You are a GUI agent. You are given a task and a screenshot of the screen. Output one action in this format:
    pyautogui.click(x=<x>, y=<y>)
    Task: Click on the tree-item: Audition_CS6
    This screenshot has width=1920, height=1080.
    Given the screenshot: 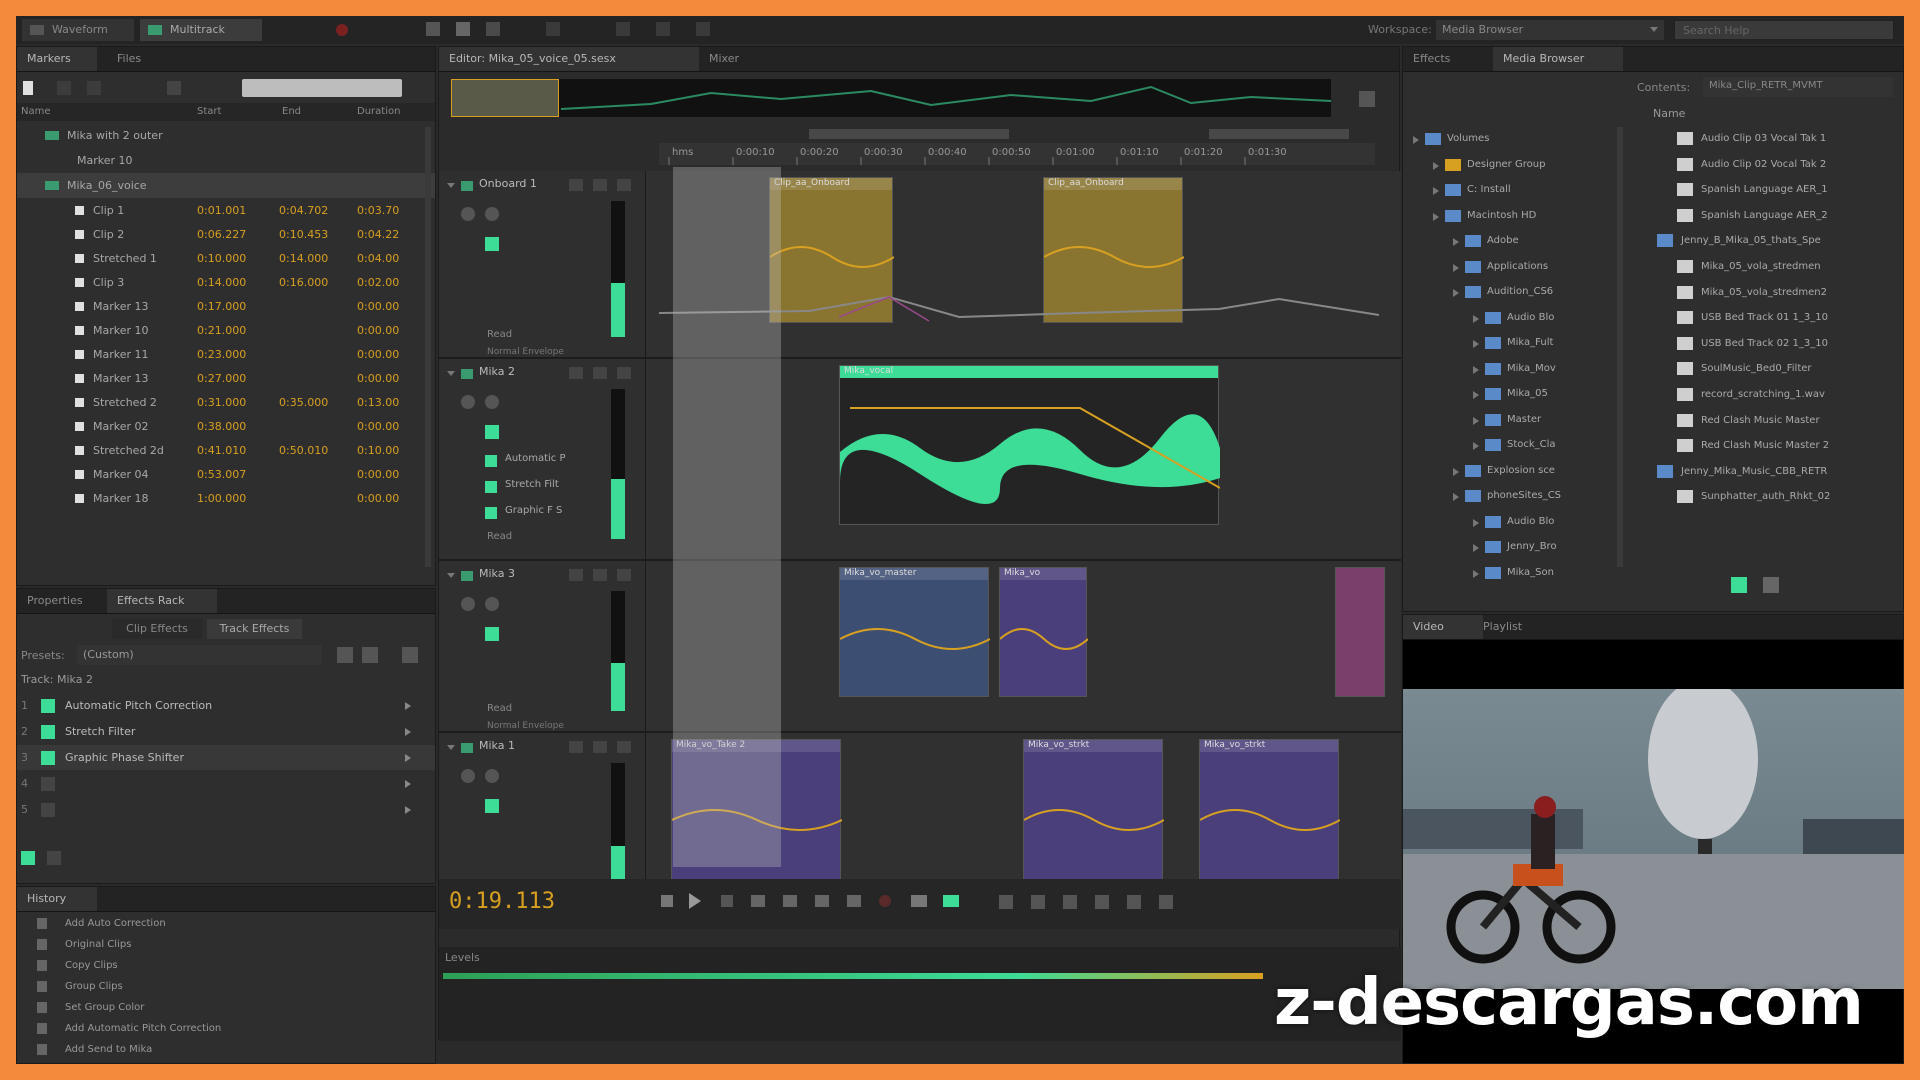 What is the action you would take?
    pyautogui.click(x=1510, y=292)
    